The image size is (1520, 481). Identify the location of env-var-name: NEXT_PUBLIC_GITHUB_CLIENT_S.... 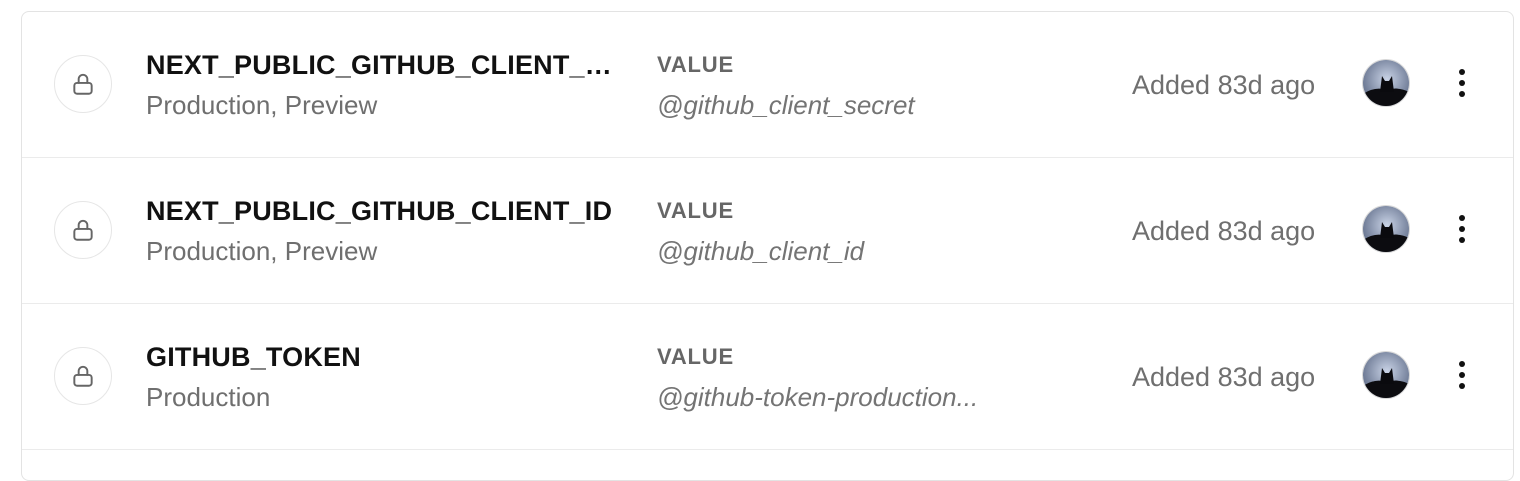
(383, 65).